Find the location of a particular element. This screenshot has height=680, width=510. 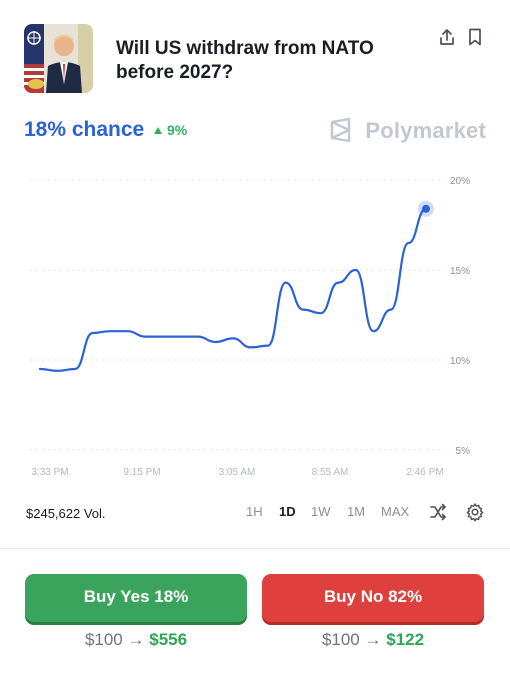

x-tick-label: 2:46 PM is located at coordinates (424, 472).